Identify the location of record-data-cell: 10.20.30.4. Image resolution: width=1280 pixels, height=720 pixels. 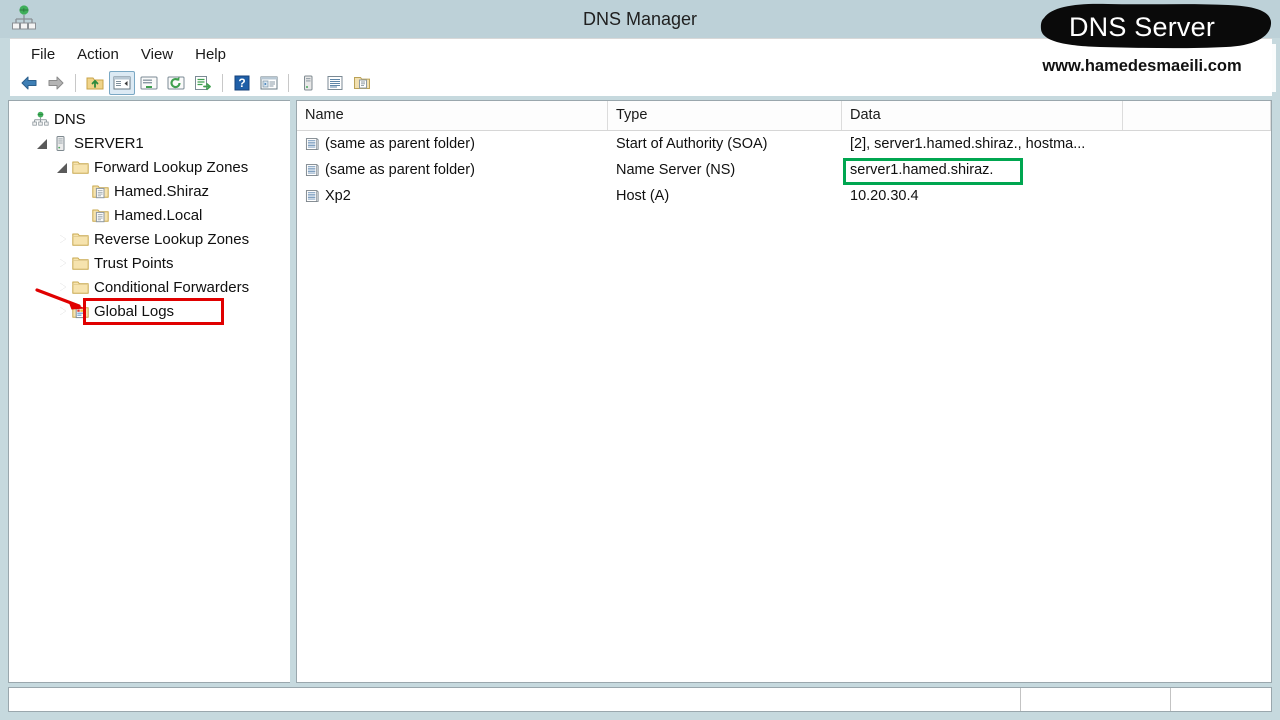
(884, 196).